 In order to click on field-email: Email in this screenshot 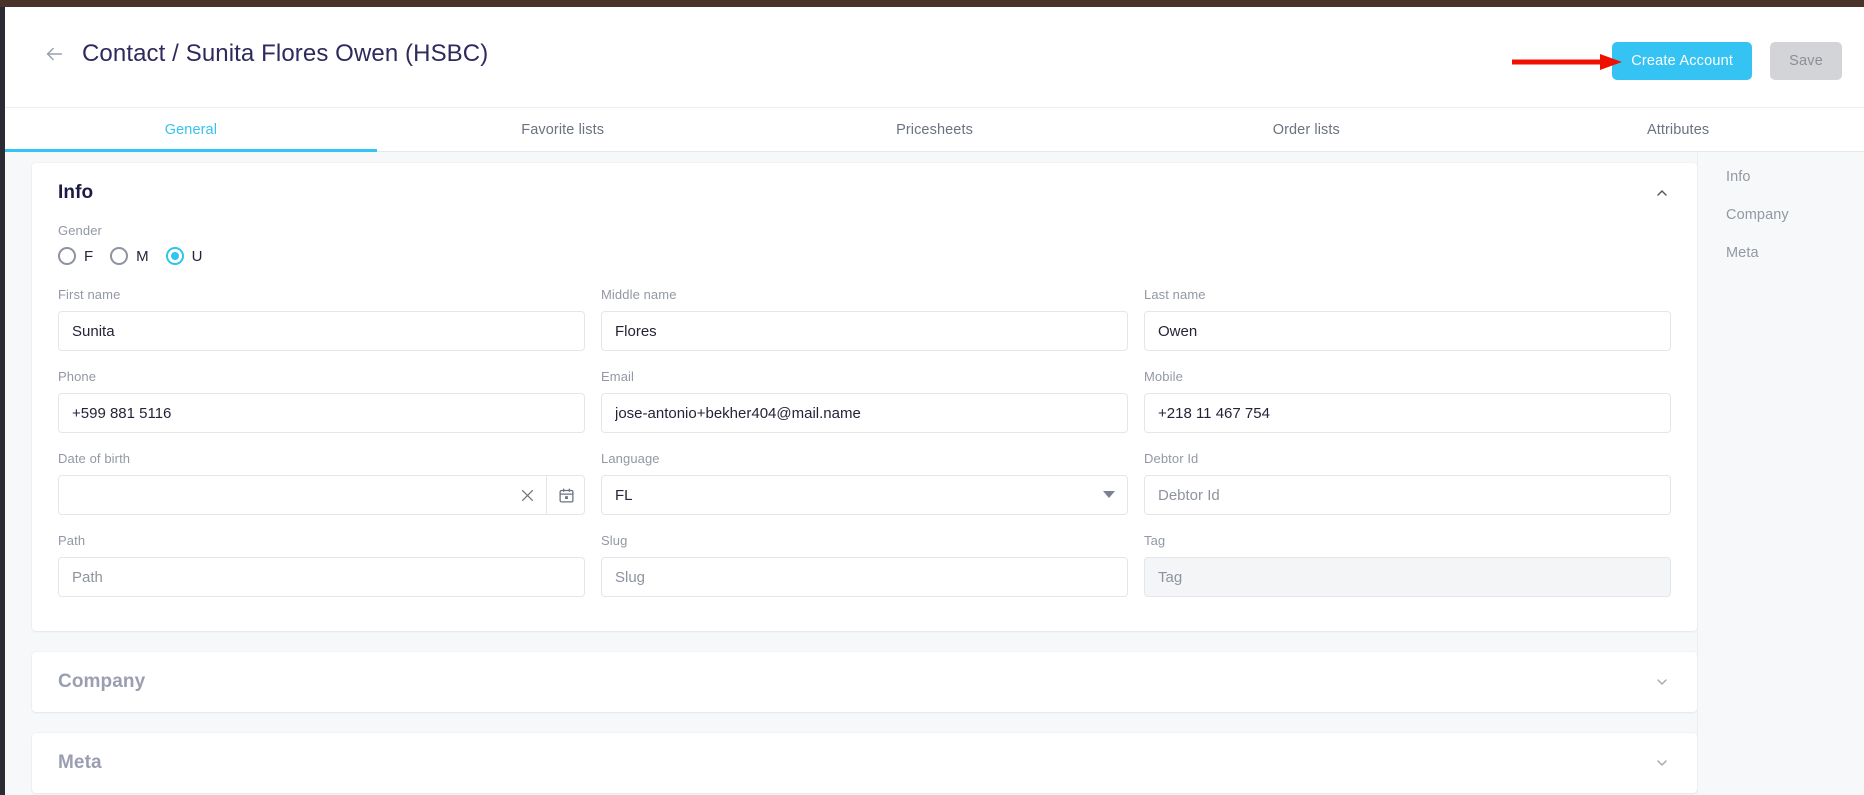, I will do `click(864, 401)`.